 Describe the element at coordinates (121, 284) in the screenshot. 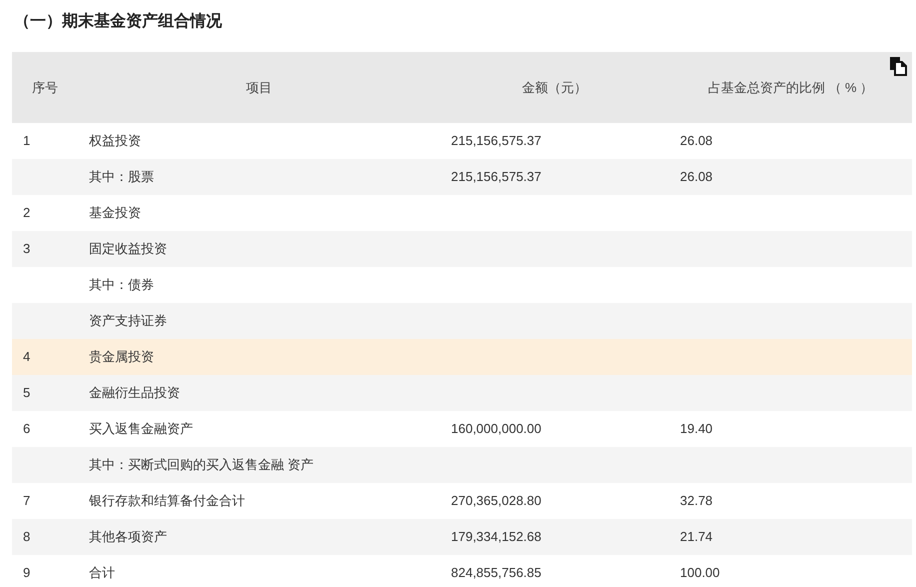

I see `table-cell: 其中：债券` at that location.